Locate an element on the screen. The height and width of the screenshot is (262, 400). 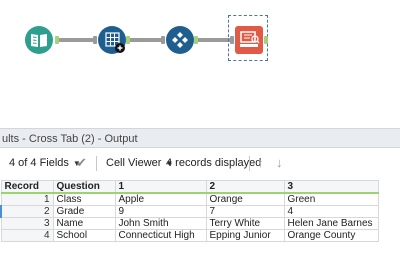
table-cell: Orange is located at coordinates (245, 199).